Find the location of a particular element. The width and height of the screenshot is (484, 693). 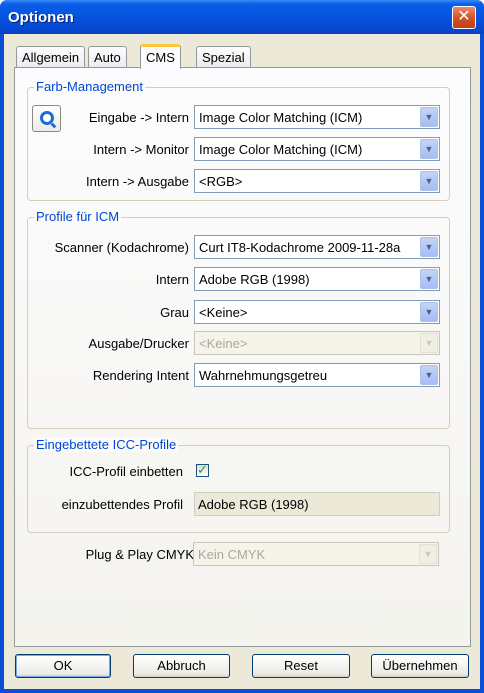

embed-profile-field: Adobe RGB (1998) is located at coordinates (317, 504).